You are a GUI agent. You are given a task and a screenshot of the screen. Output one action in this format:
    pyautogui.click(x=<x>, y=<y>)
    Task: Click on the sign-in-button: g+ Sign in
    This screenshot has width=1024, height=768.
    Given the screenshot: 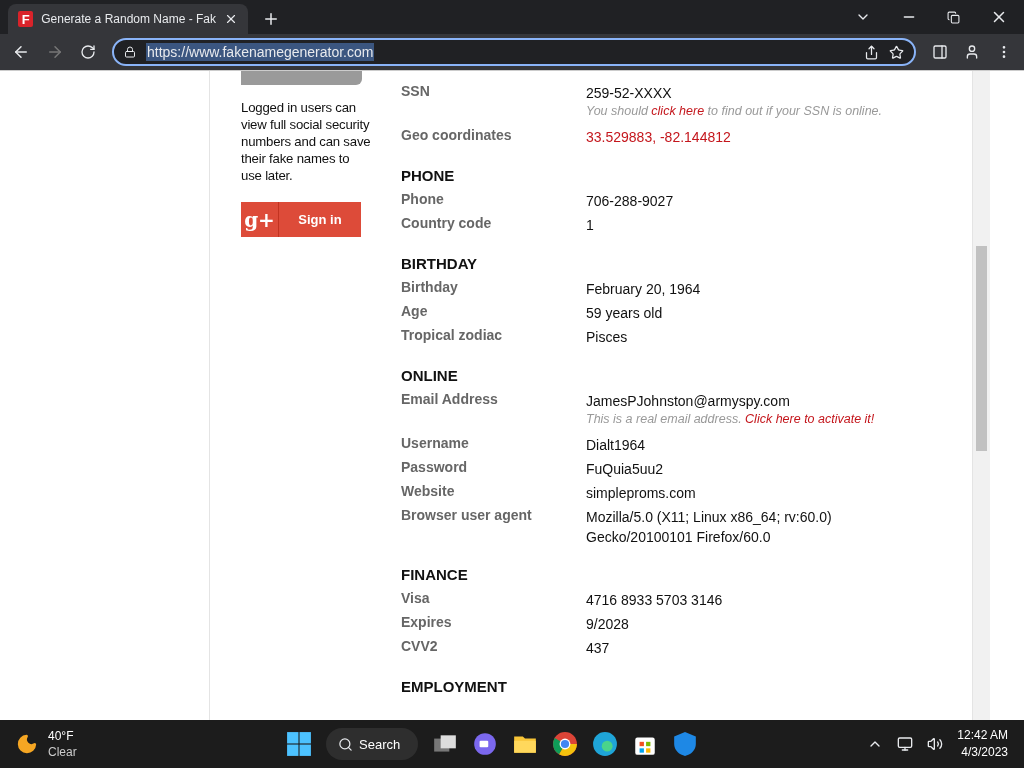 What is the action you would take?
    pyautogui.click(x=301, y=219)
    